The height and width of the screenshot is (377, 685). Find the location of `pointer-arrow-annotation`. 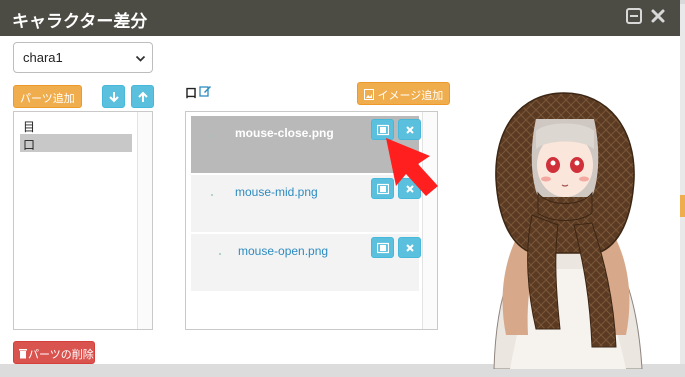

pointer-arrow-annotation is located at coordinates (412, 167).